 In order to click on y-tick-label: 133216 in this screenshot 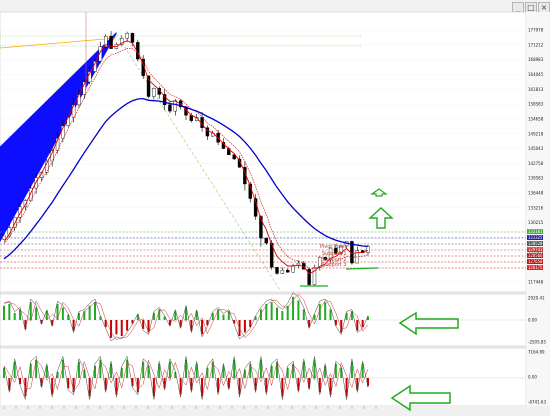, I will do `click(536, 207)`.